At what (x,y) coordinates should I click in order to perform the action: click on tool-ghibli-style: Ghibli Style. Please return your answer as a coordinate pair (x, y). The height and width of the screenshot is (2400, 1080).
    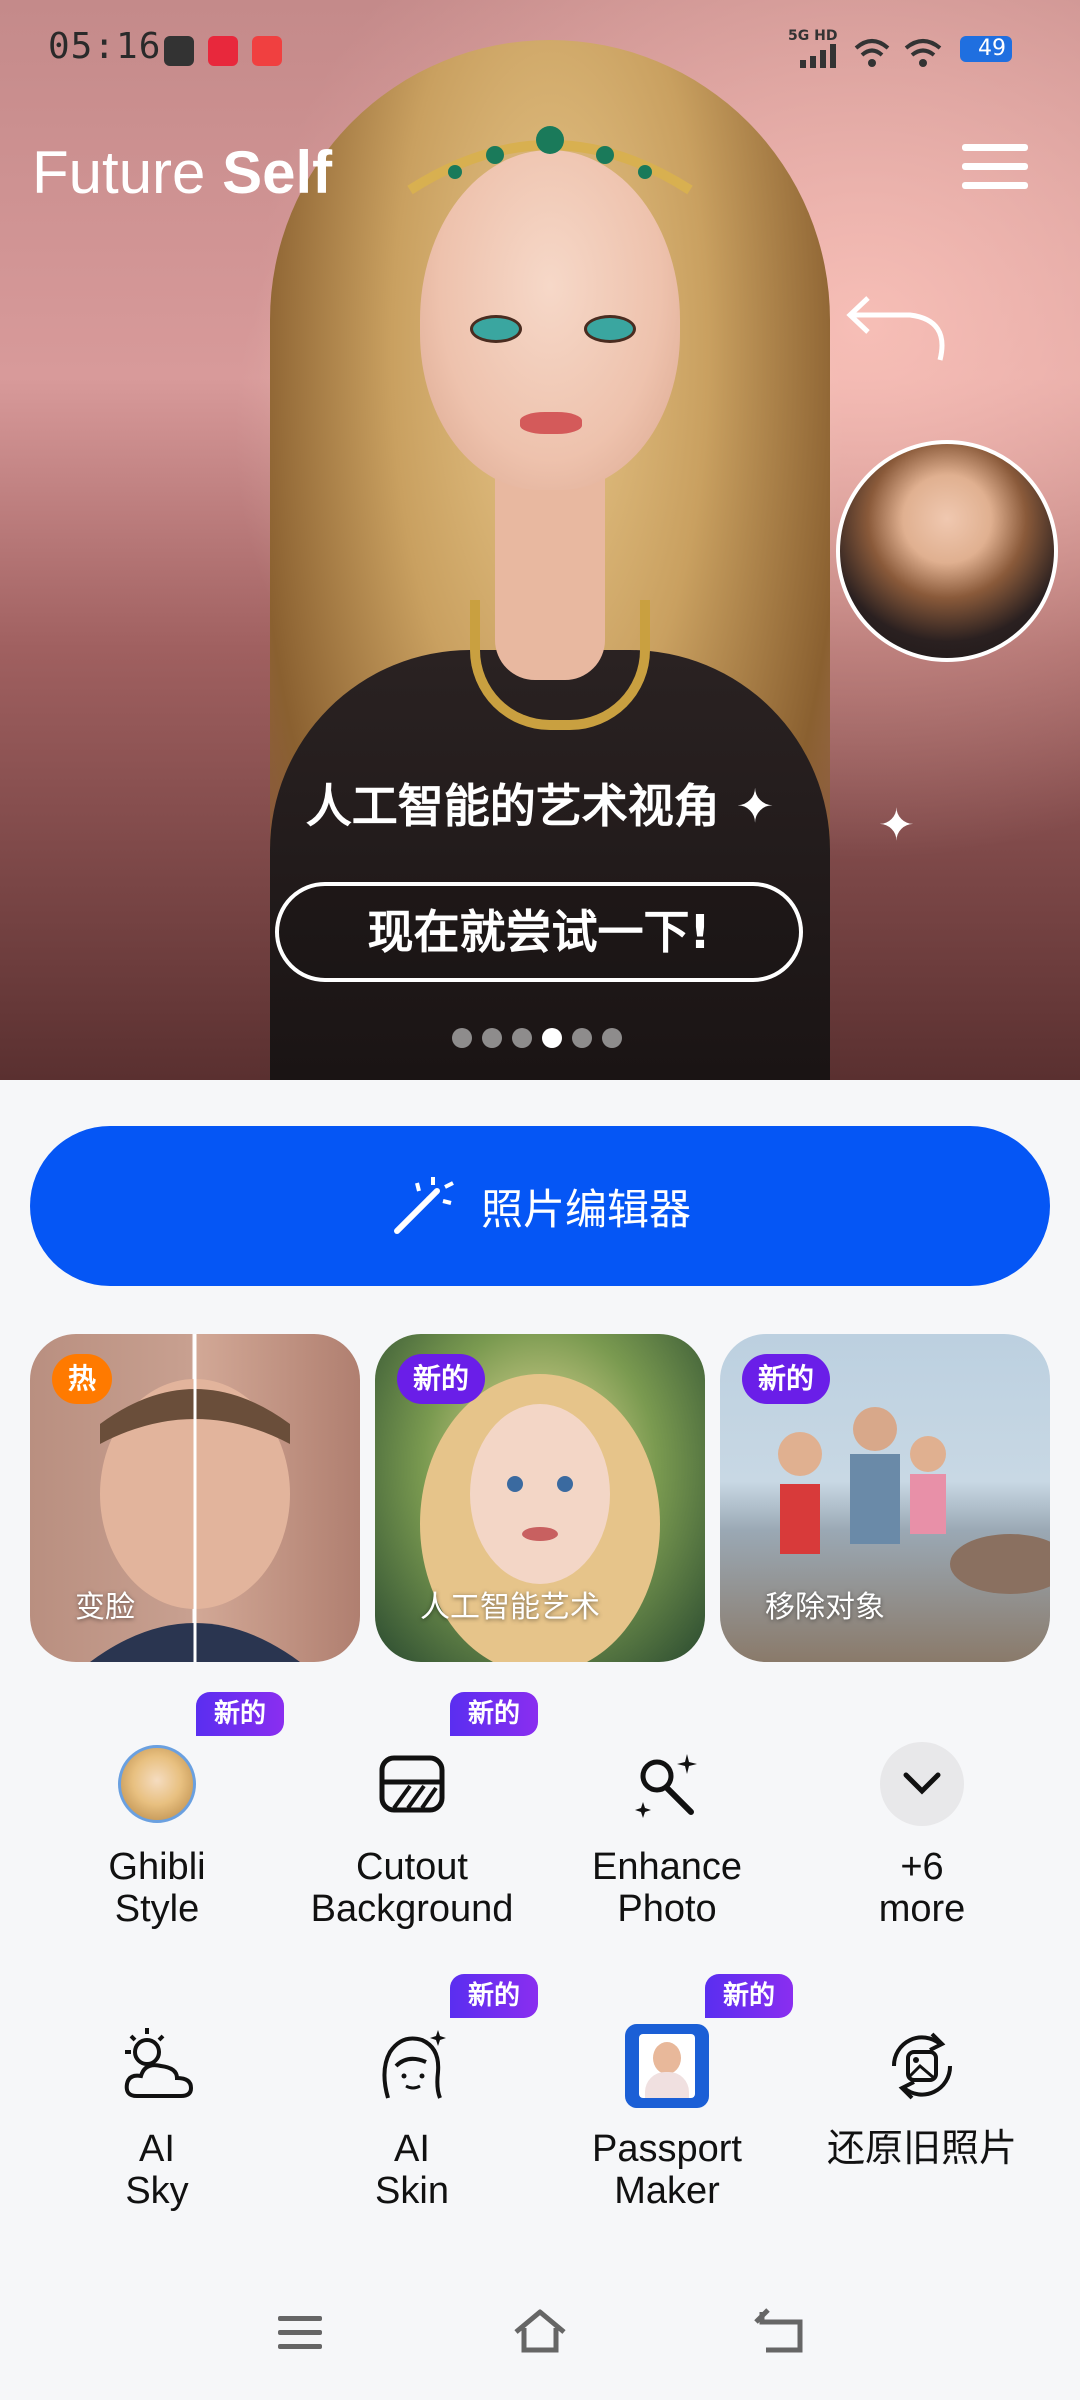
    Looking at the image, I should click on (157, 1836).